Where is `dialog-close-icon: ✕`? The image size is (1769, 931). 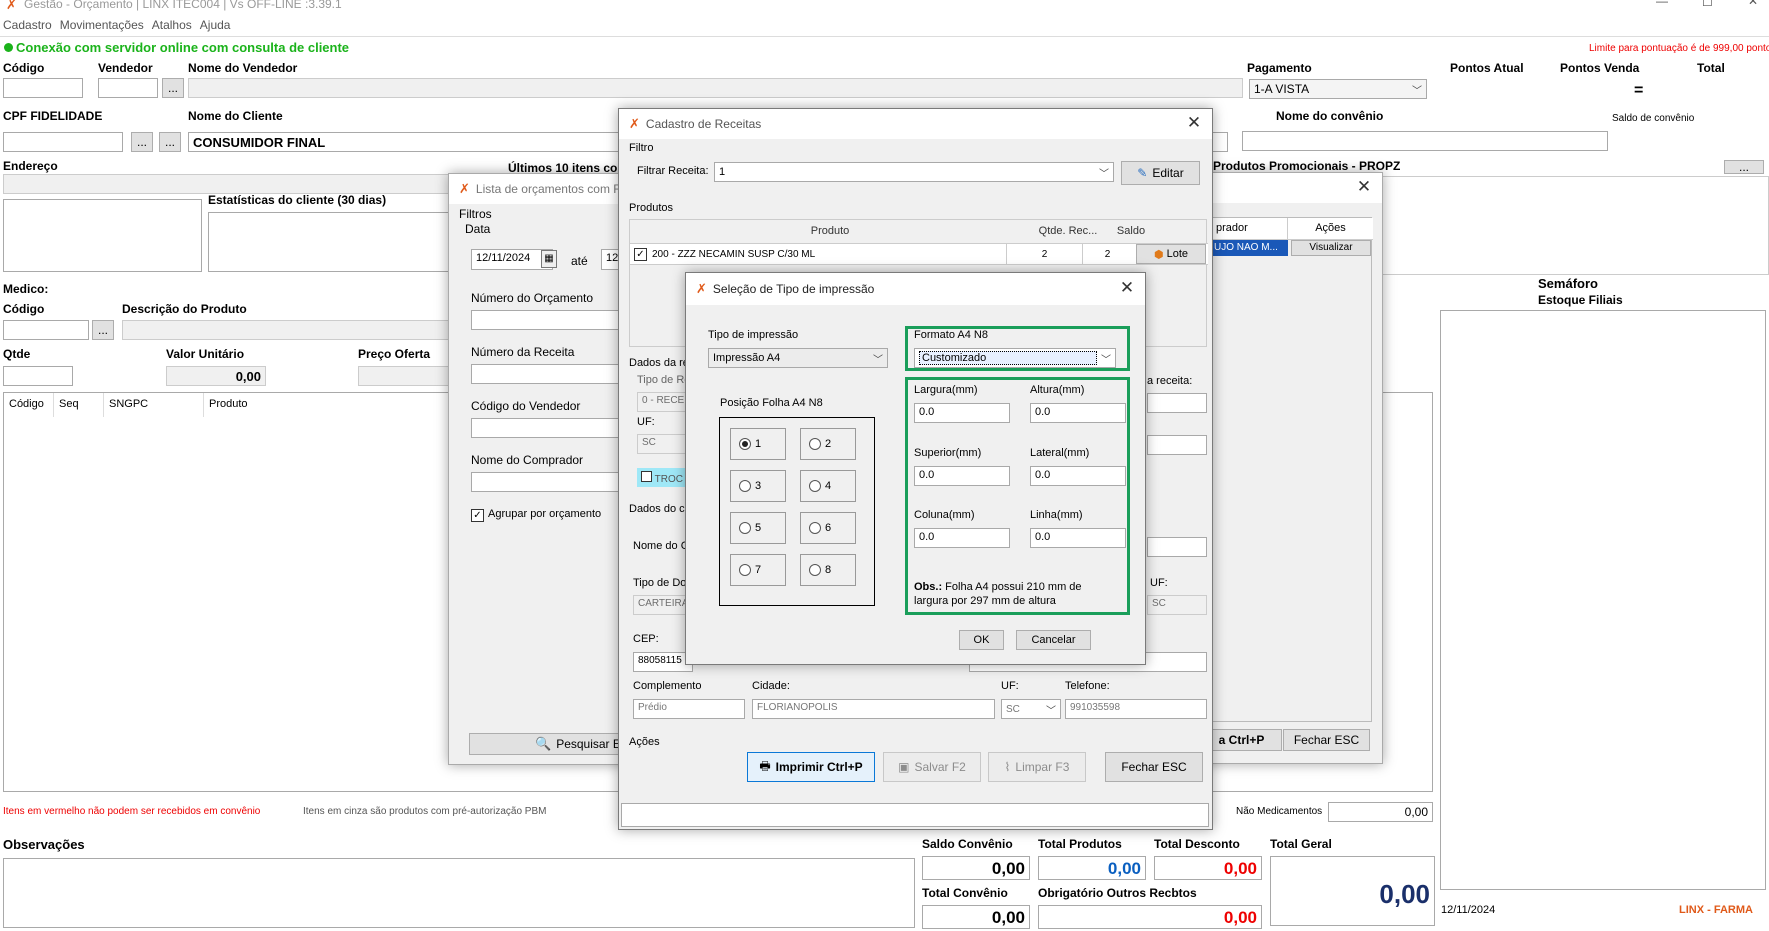
dialog-close-icon: ✕ is located at coordinates (1127, 288).